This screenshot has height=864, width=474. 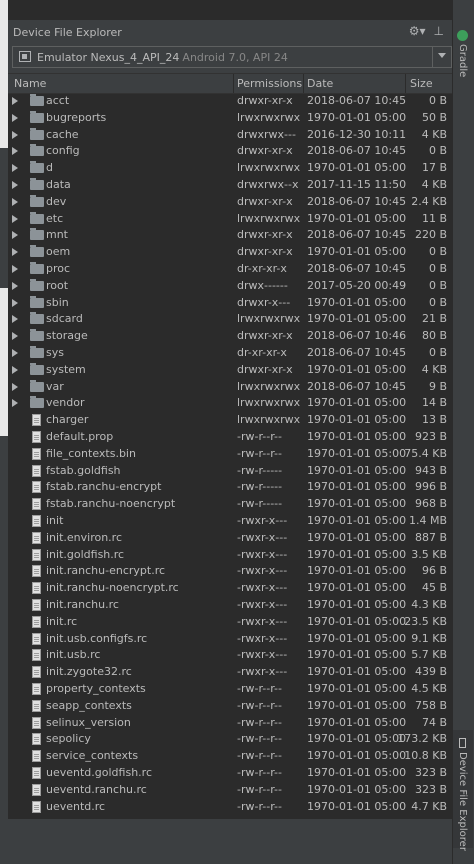 I want to click on device-file-explorer-tab: Device File Explorer, so click(x=463, y=790).